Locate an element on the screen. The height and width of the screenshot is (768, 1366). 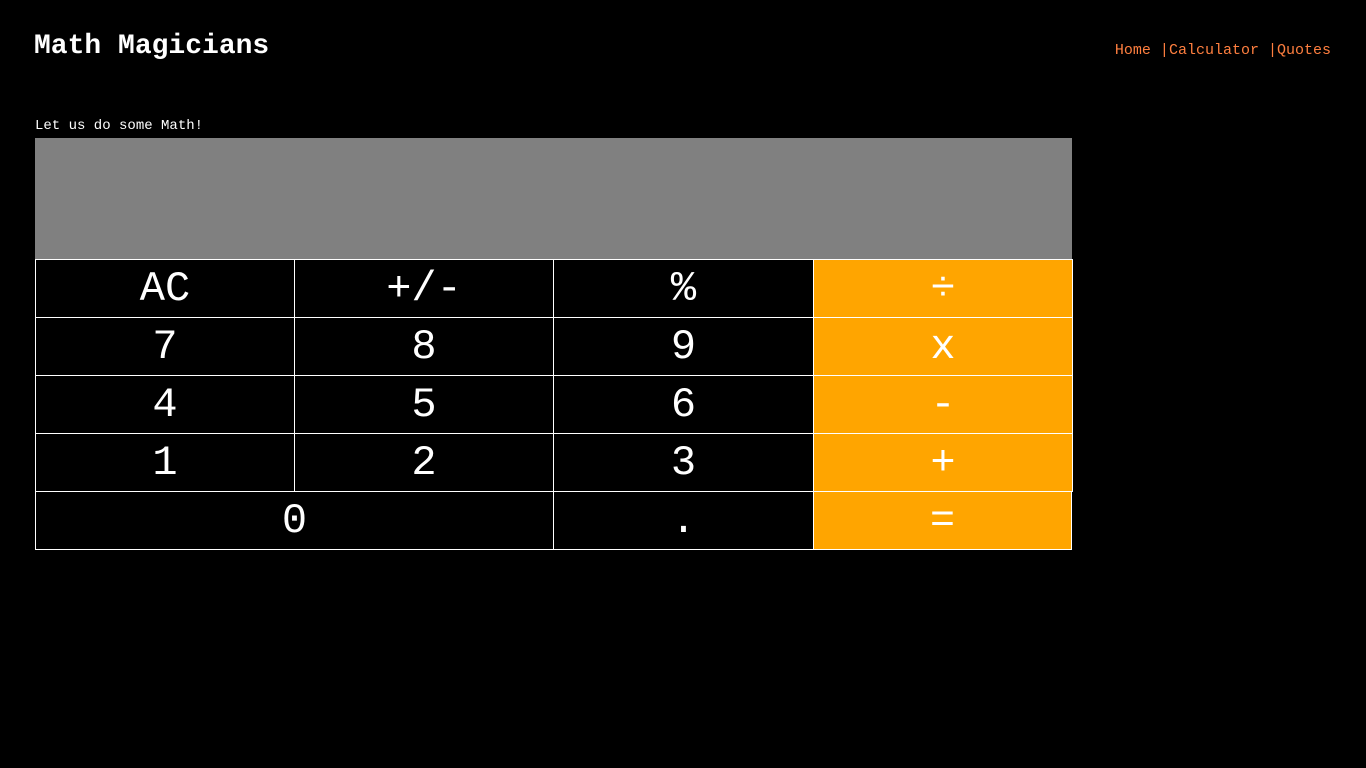
digit-8-button: 8 is located at coordinates (424, 346).